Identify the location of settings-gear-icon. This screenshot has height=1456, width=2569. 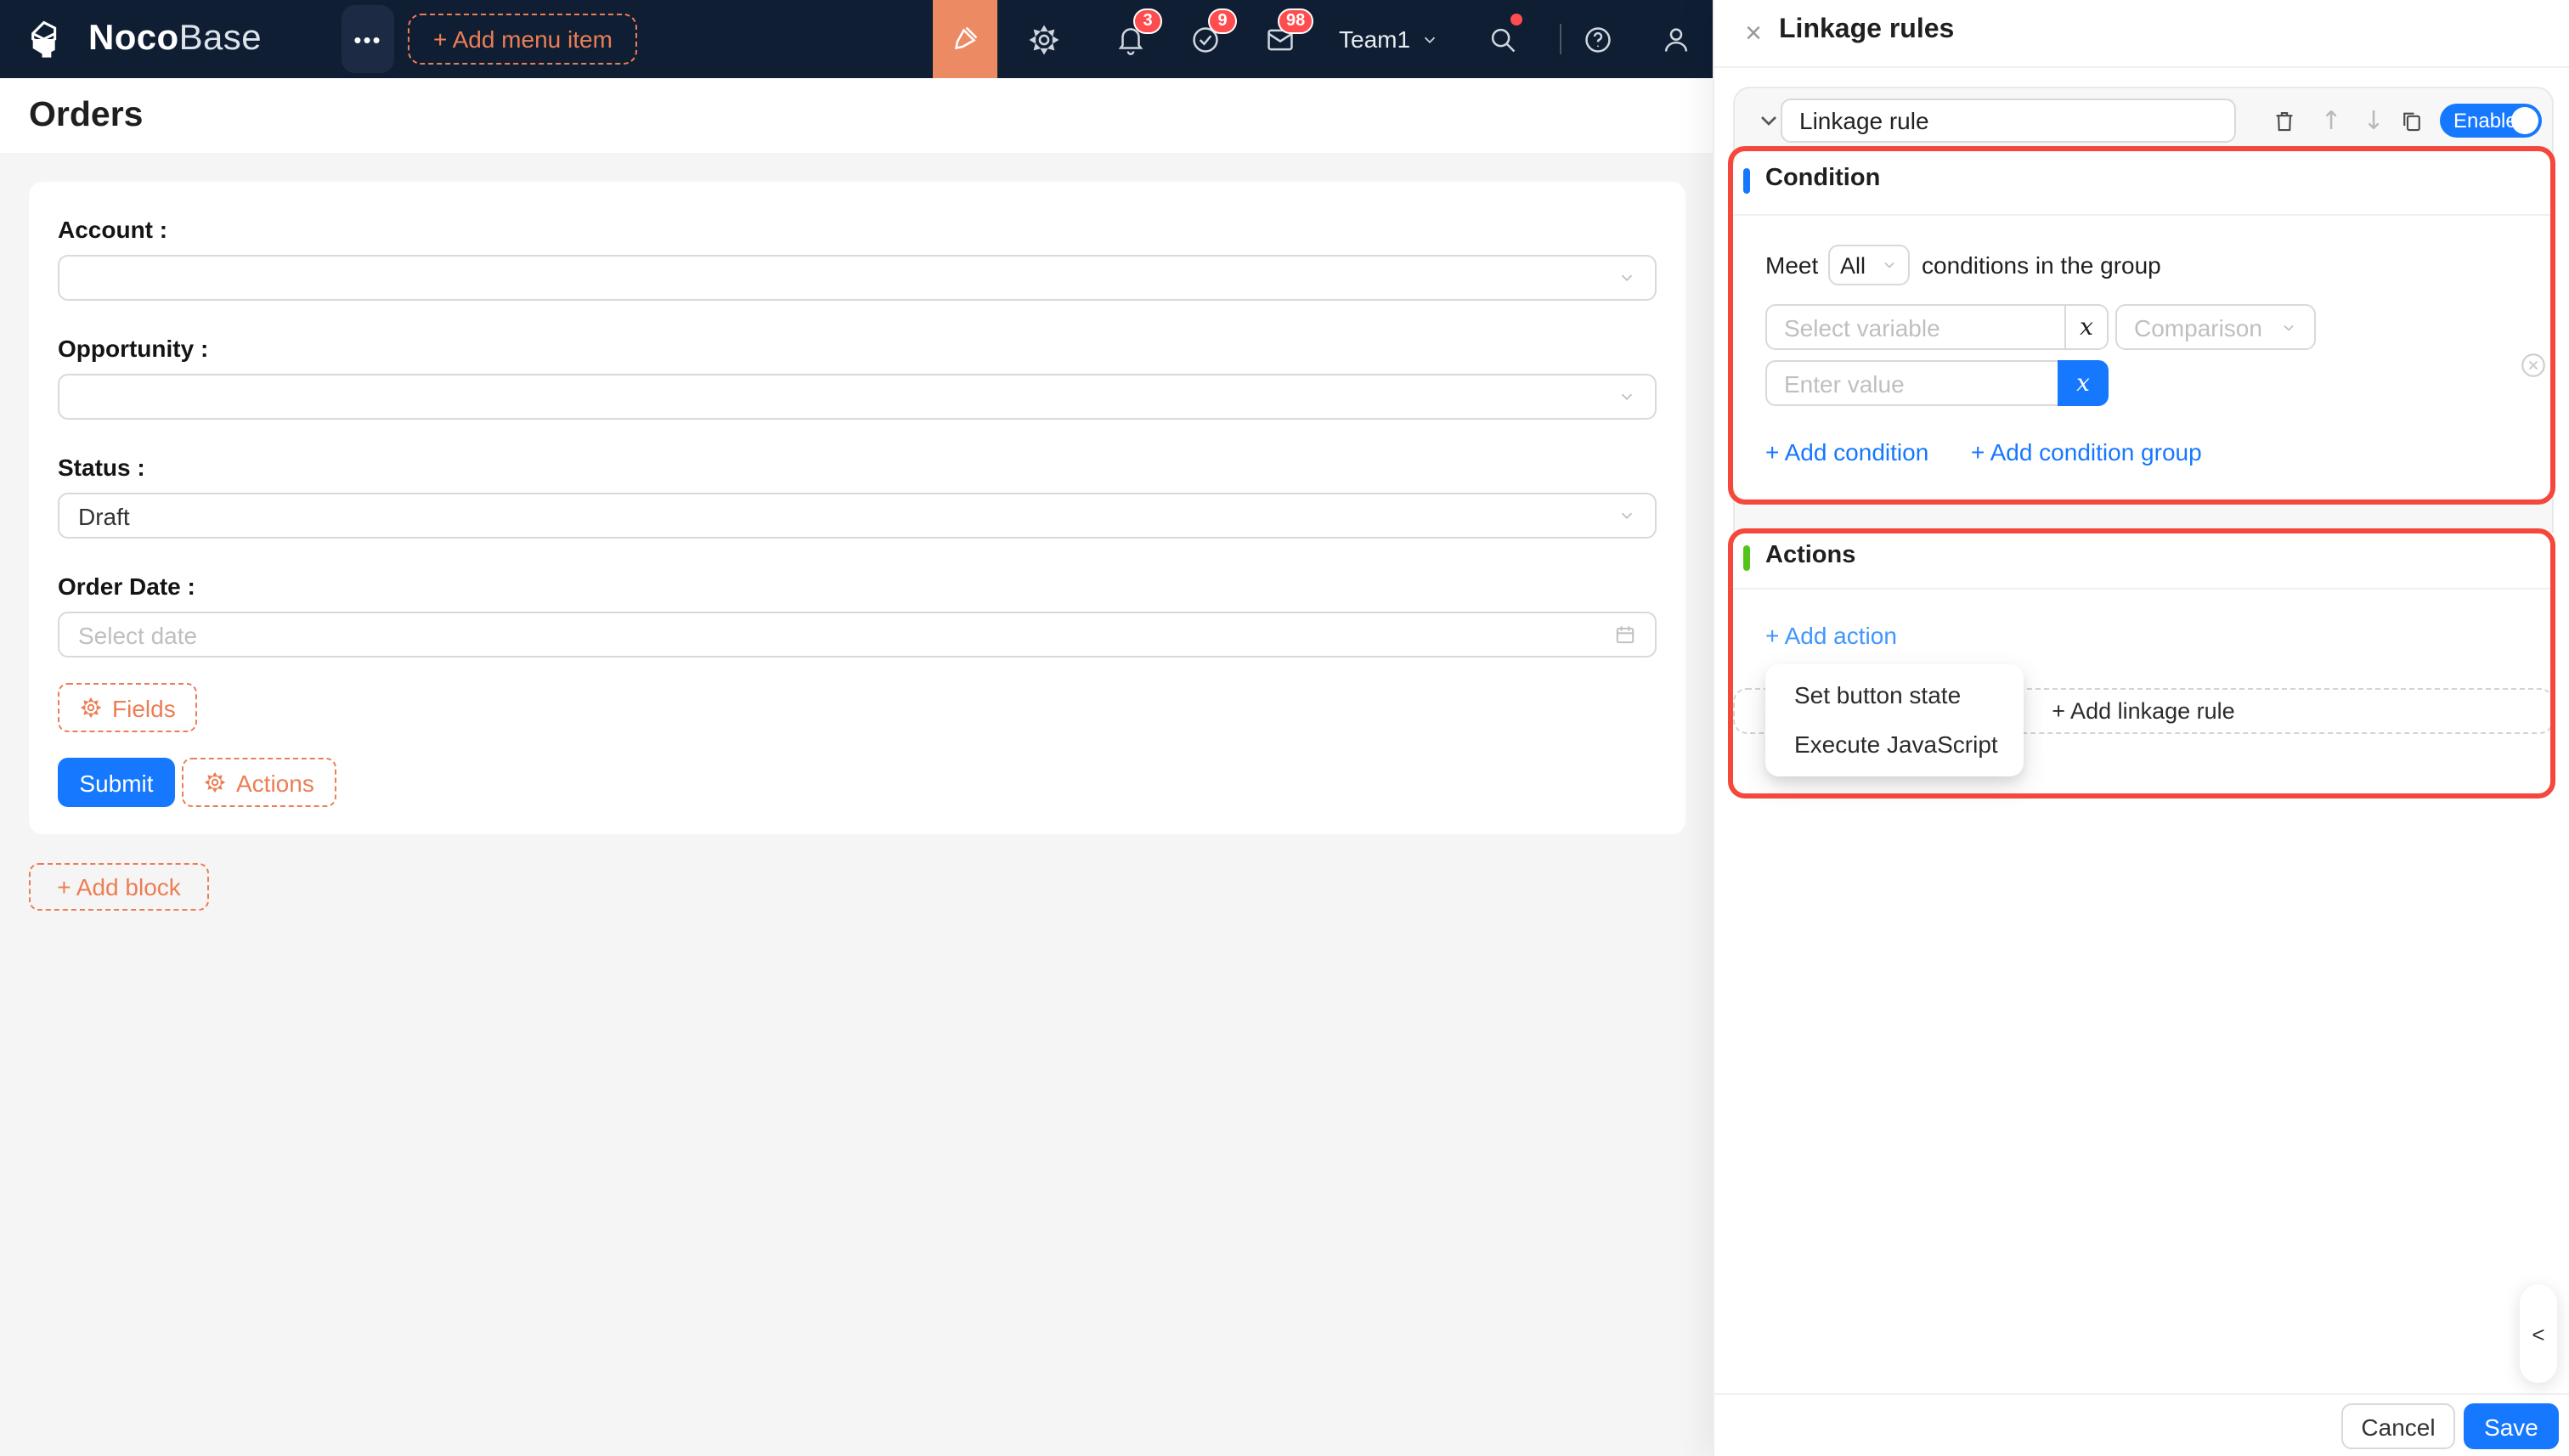
(1043, 39).